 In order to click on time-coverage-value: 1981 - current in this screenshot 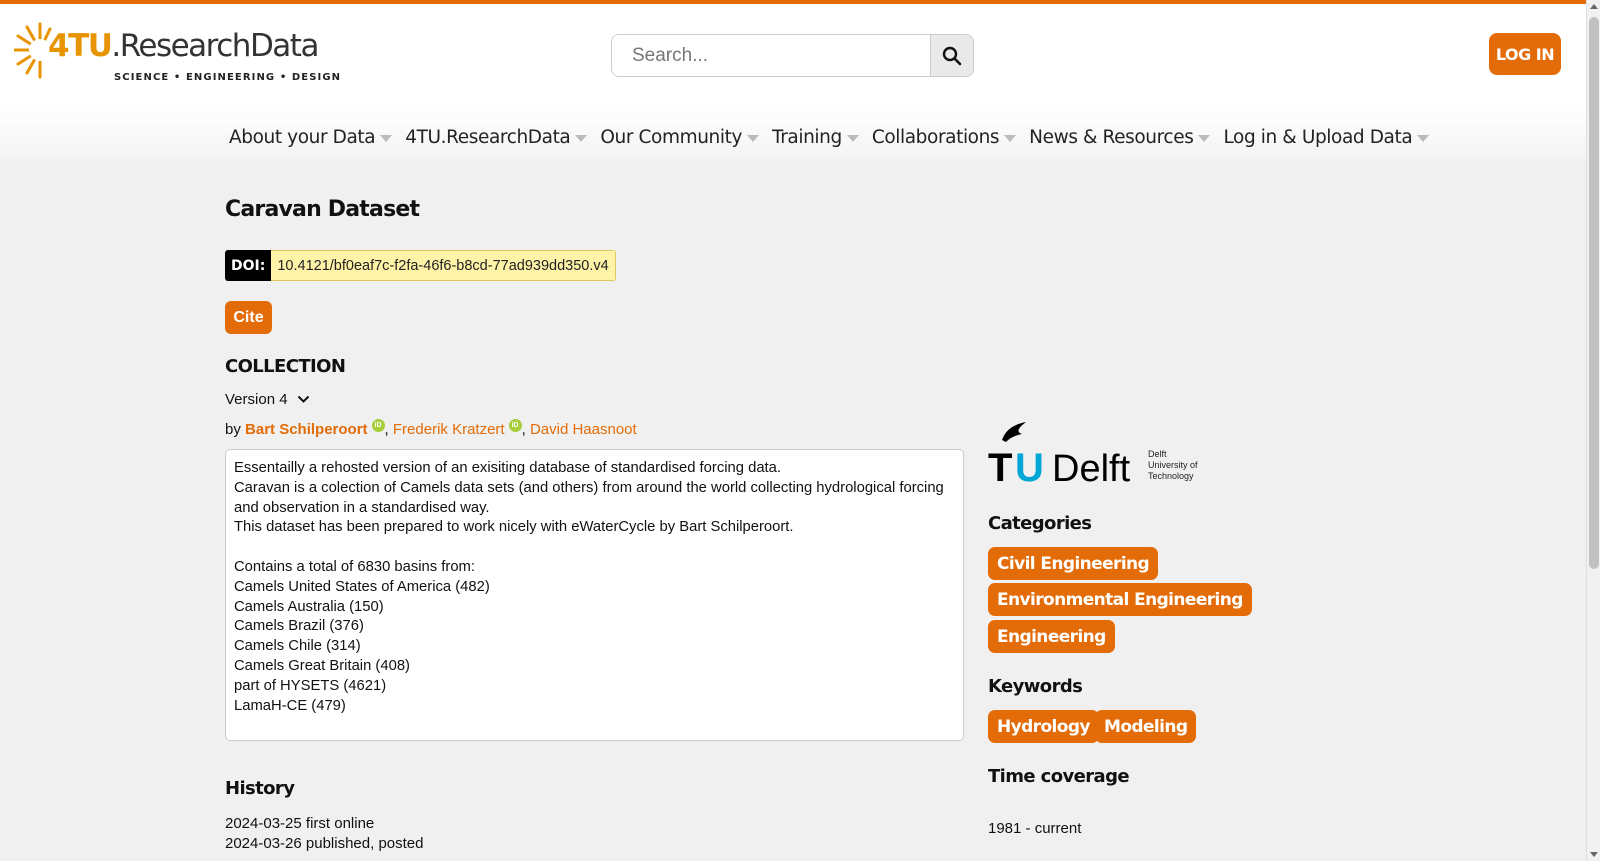, I will do `click(1035, 828)`.